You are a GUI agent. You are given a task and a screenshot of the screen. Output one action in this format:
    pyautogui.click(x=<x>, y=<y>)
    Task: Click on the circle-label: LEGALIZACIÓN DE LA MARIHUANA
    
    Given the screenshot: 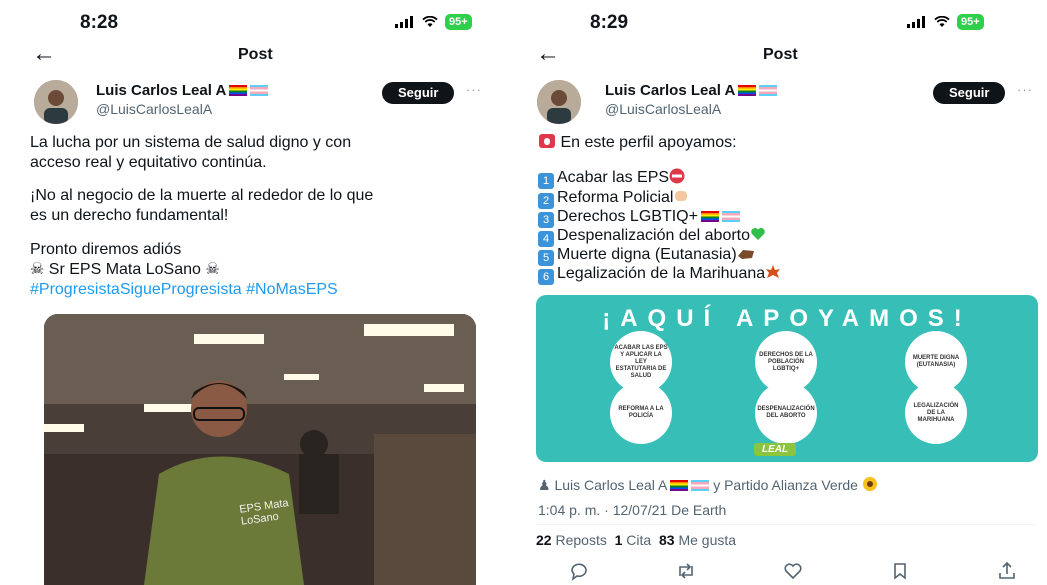 What is the action you would take?
    pyautogui.click(x=936, y=412)
    